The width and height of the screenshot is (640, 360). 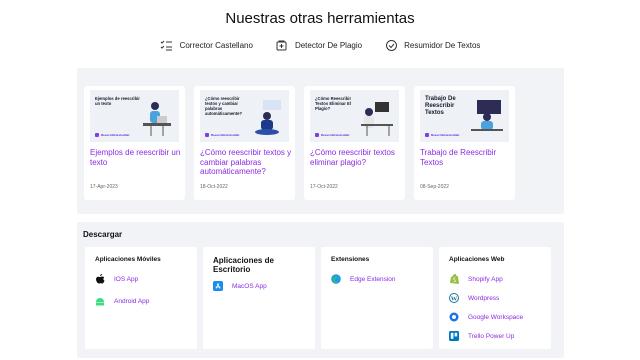 What do you see at coordinates (495, 336) in the screenshot?
I see `trello-power-up-link: Trello Power Up` at bounding box center [495, 336].